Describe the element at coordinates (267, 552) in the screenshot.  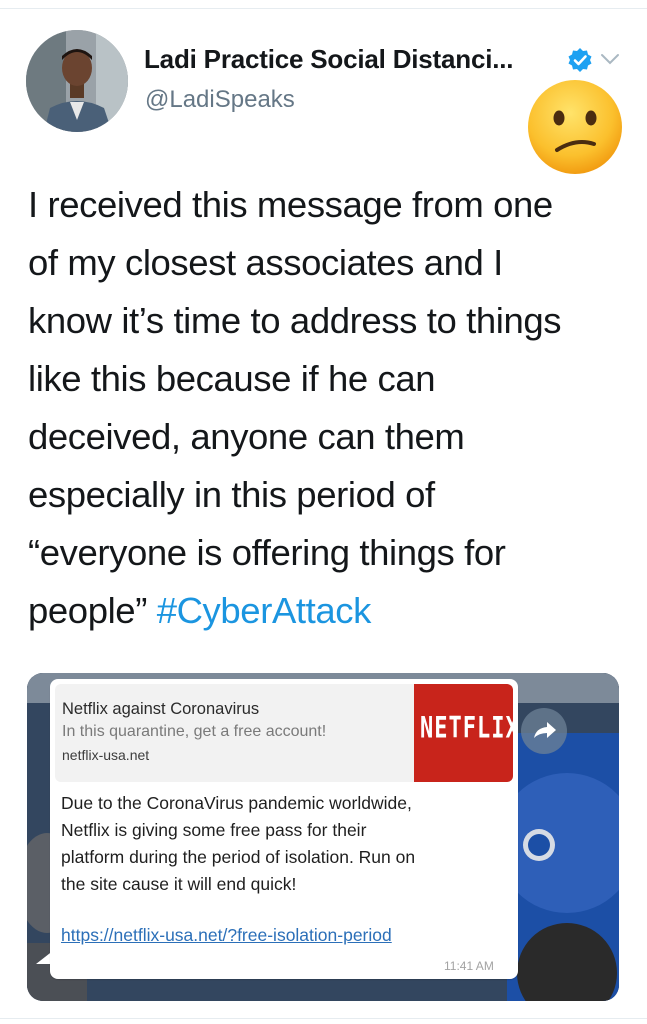
I see `tweet-text-line: “everyone is offering things for` at that location.